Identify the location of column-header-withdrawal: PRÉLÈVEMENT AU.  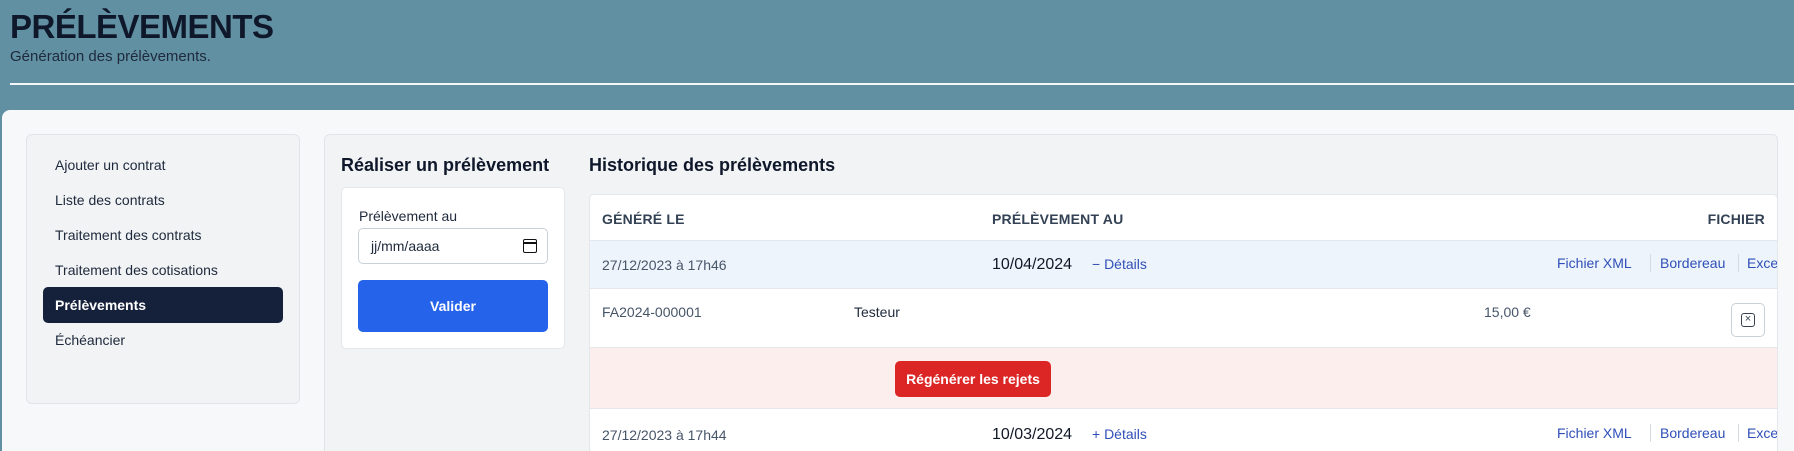
(1058, 219).